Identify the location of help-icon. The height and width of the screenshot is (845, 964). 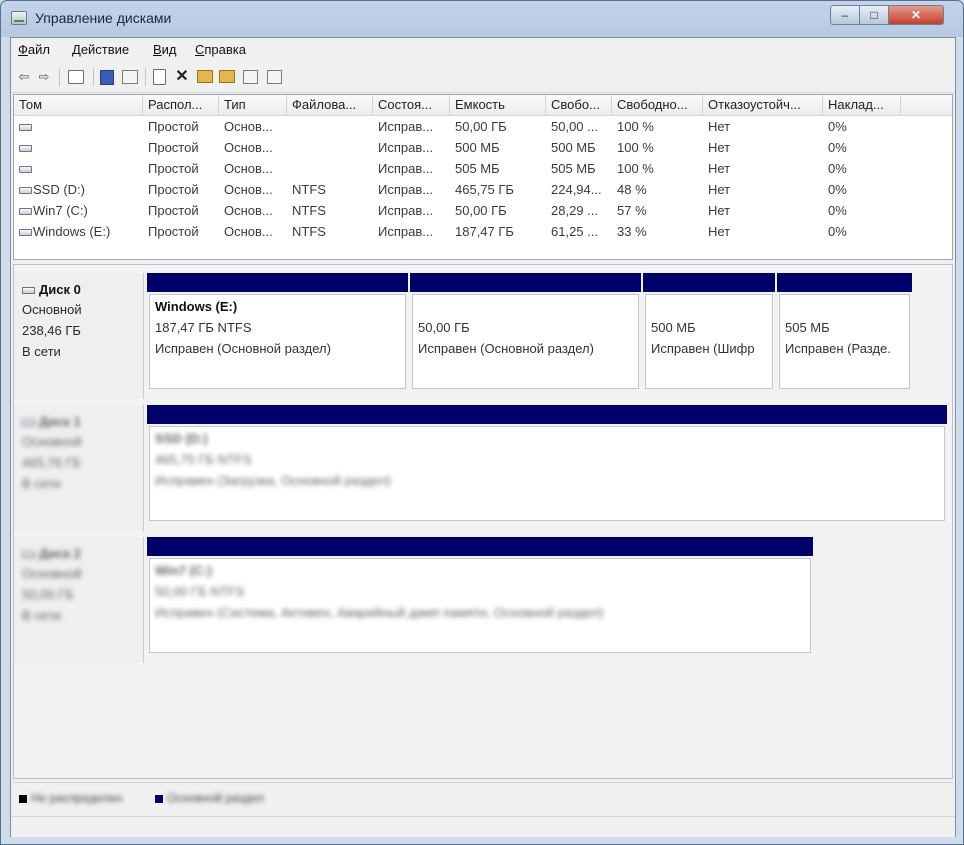
(130, 77).